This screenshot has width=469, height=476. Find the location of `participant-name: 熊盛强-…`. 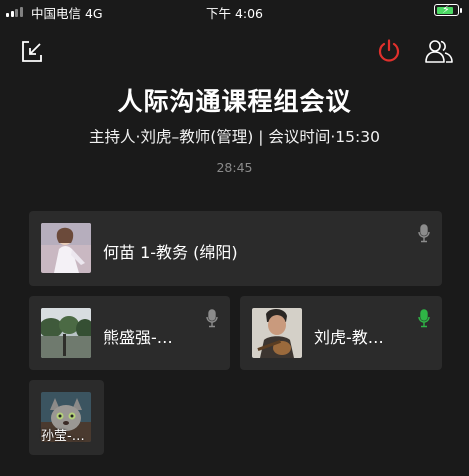

participant-name: 熊盛强-… is located at coordinates (138, 337).